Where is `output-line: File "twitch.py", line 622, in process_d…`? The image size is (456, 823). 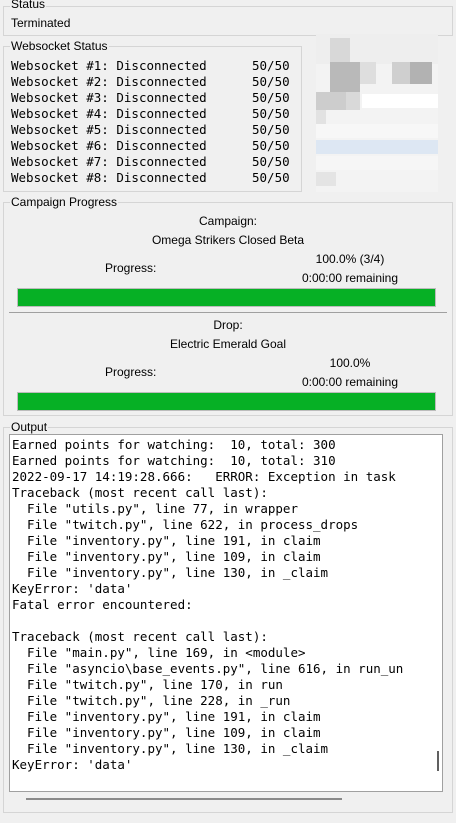
output-line: File "twitch.py", line 622, in process_d… is located at coordinates (185, 524).